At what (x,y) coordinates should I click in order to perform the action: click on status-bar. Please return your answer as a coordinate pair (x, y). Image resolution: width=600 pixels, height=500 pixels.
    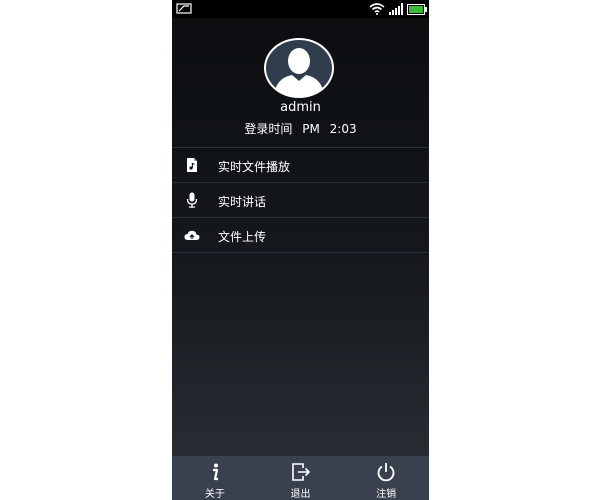
    Looking at the image, I should click on (300, 9).